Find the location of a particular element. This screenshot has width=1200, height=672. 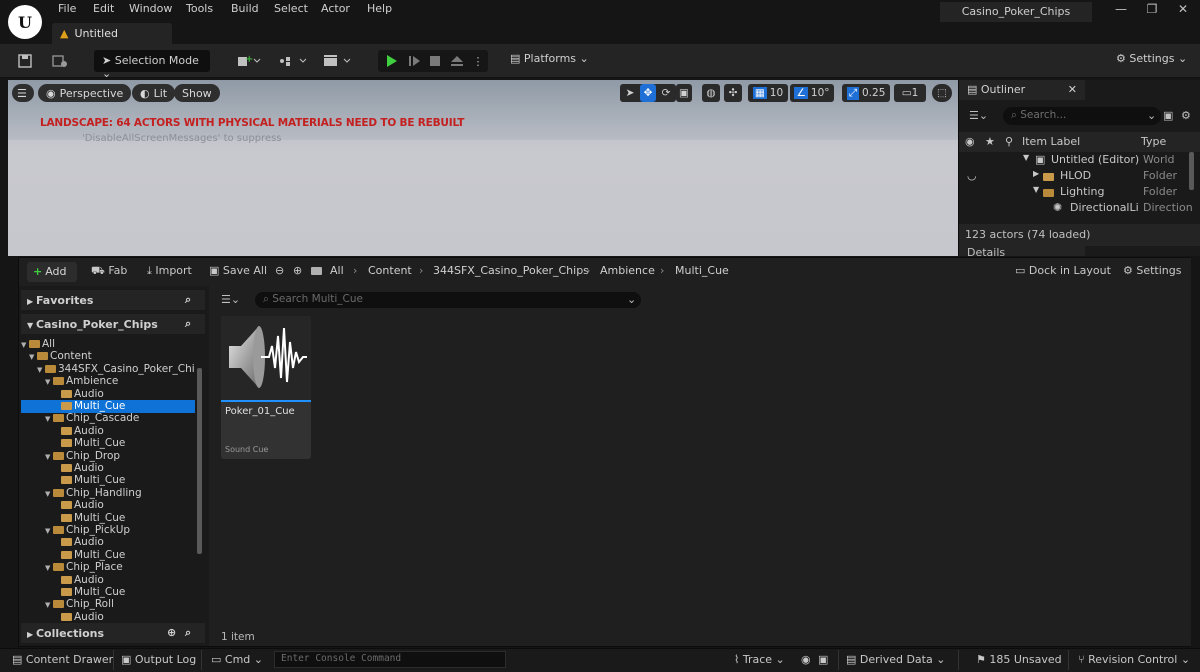

breadcrumb-ambience: Ambience is located at coordinates (627, 270).